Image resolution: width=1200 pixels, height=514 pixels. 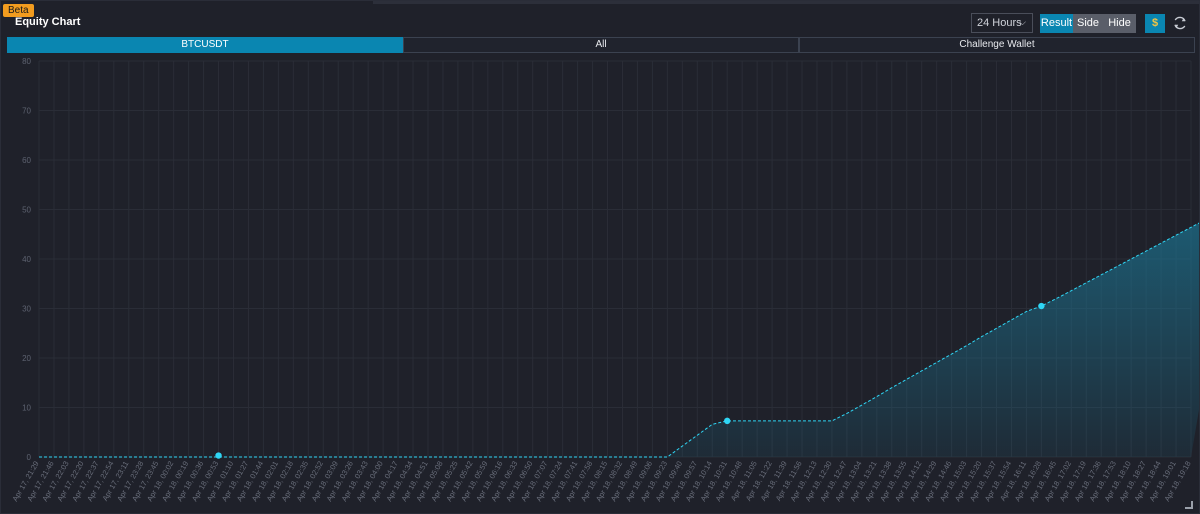 What do you see at coordinates (1180, 23) in the screenshot?
I see `refresh-icon` at bounding box center [1180, 23].